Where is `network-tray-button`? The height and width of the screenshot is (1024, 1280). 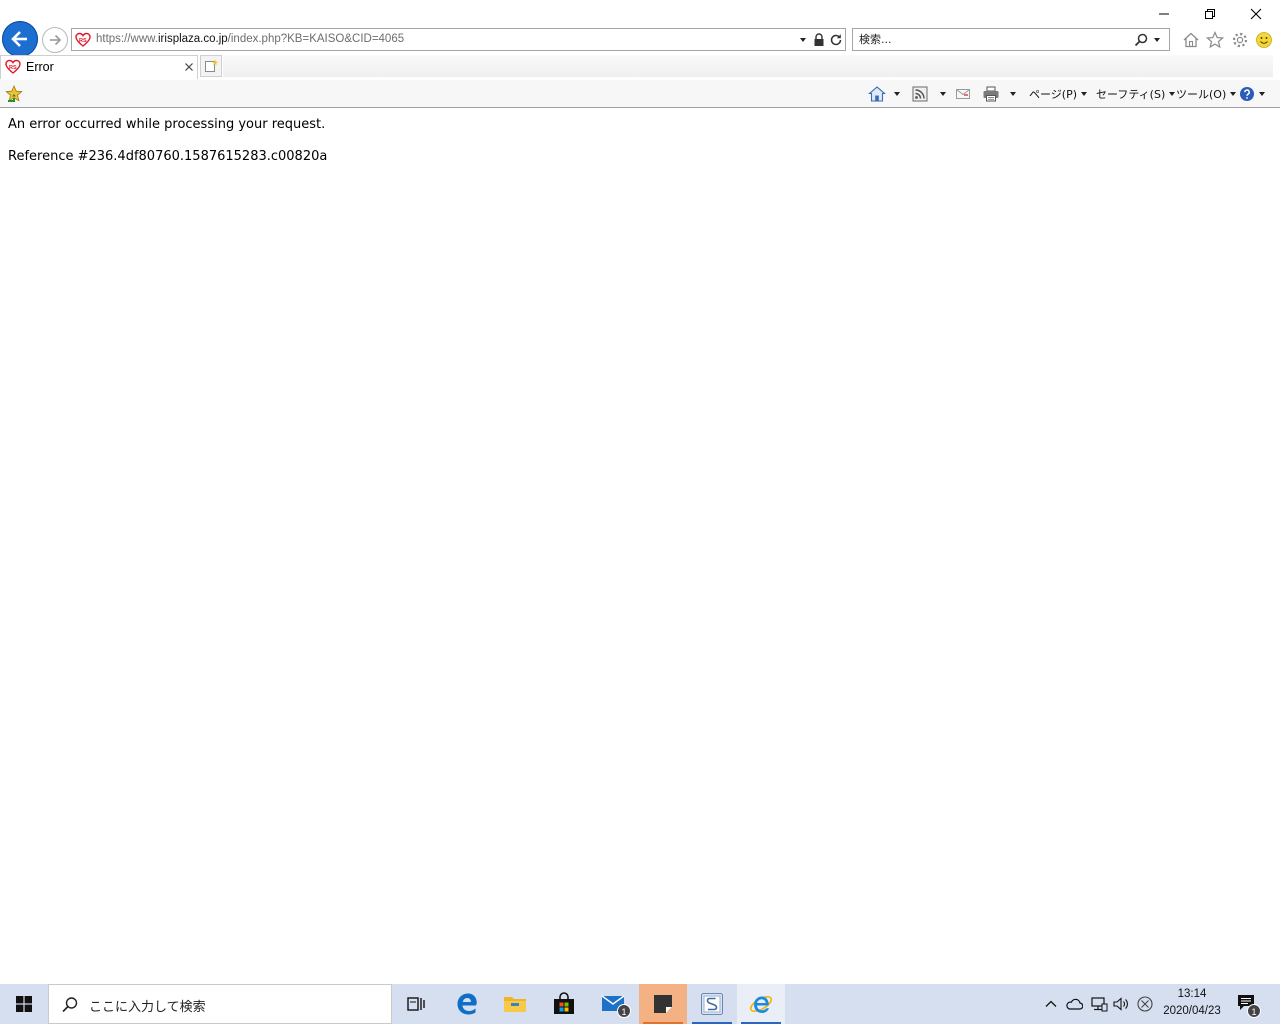 network-tray-button is located at coordinates (1099, 1004).